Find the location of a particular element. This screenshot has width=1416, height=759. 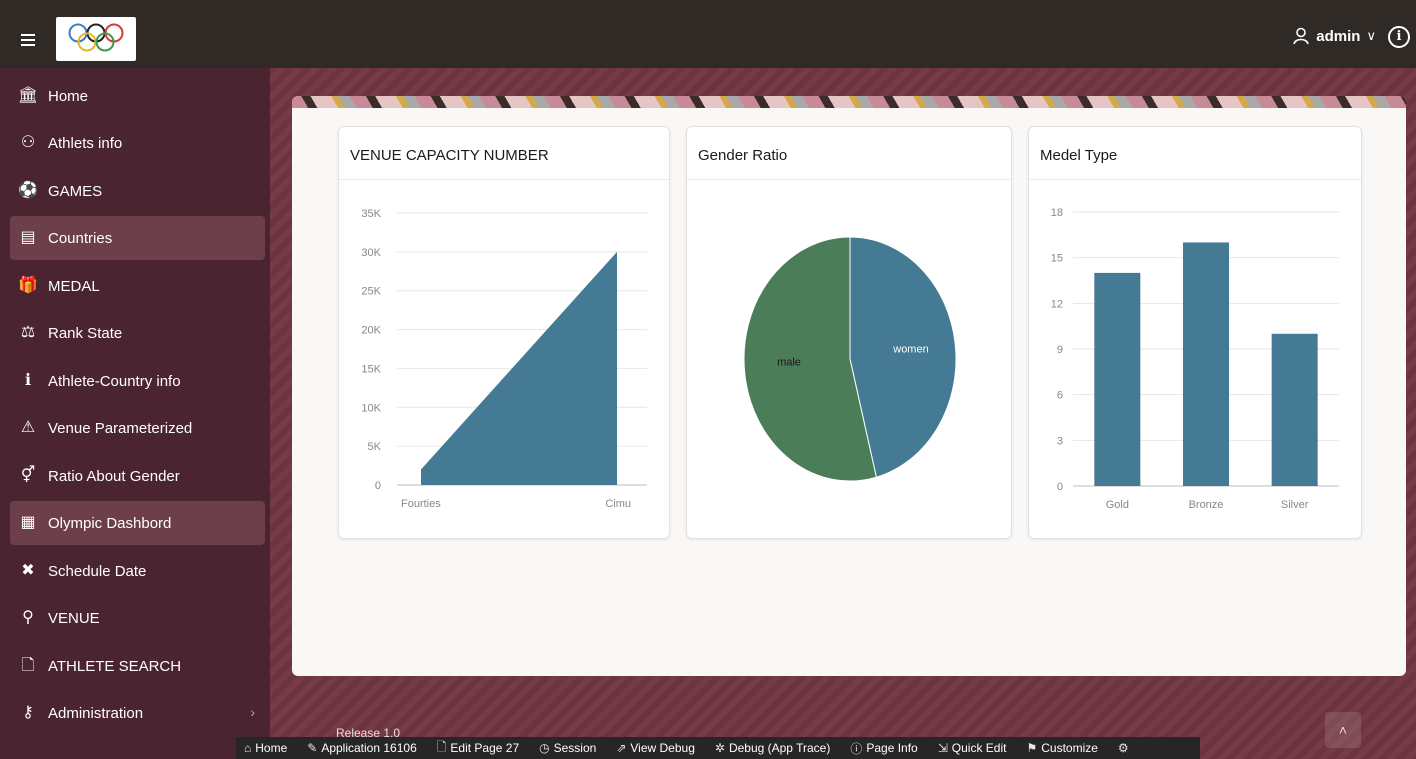

devbar-session-button: ◷ Session is located at coordinates (567, 748).